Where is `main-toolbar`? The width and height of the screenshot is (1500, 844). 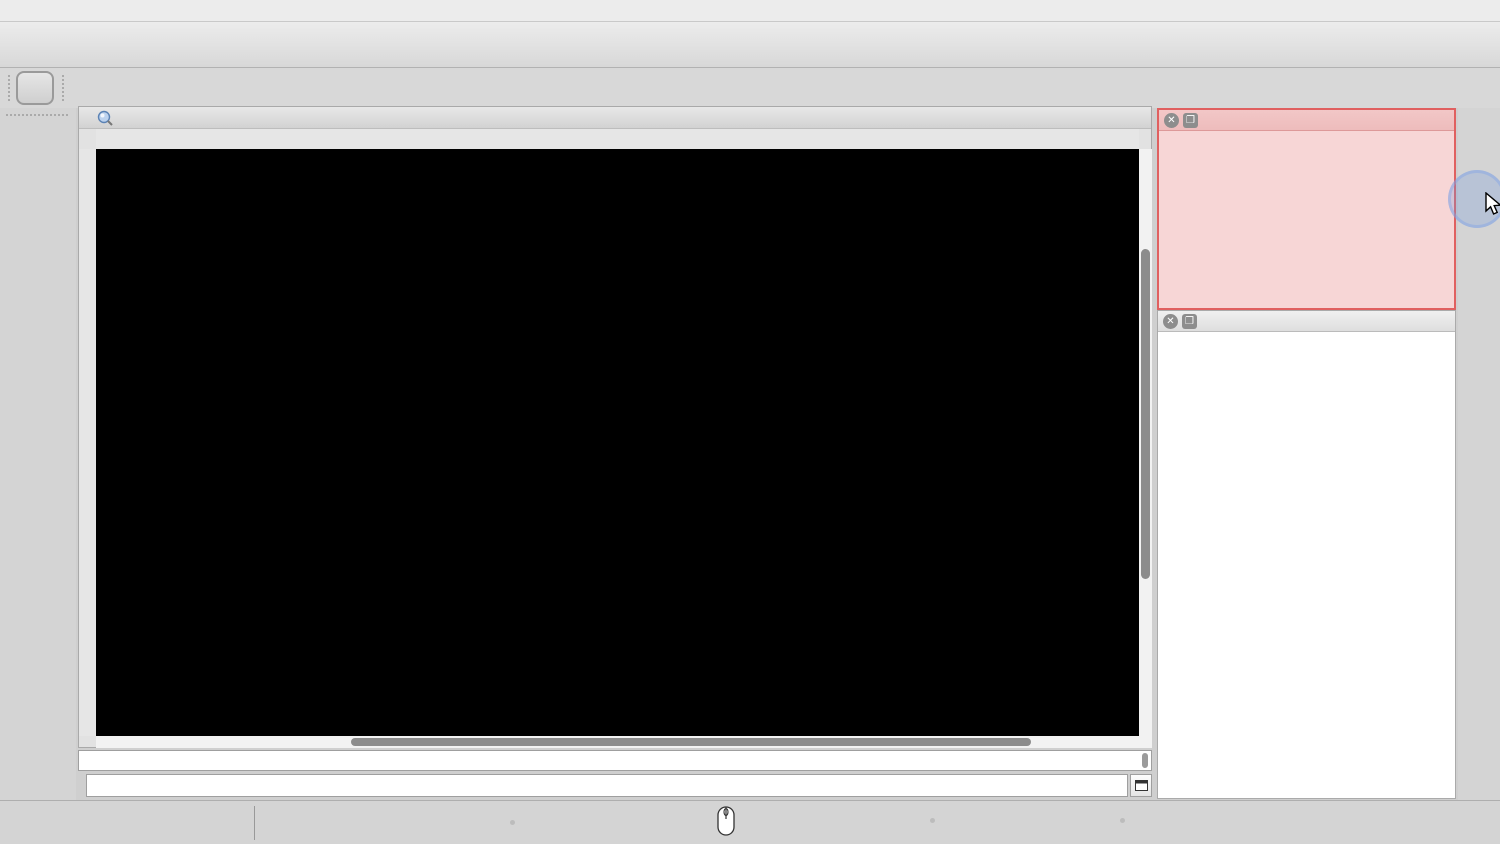
main-toolbar is located at coordinates (750, 45).